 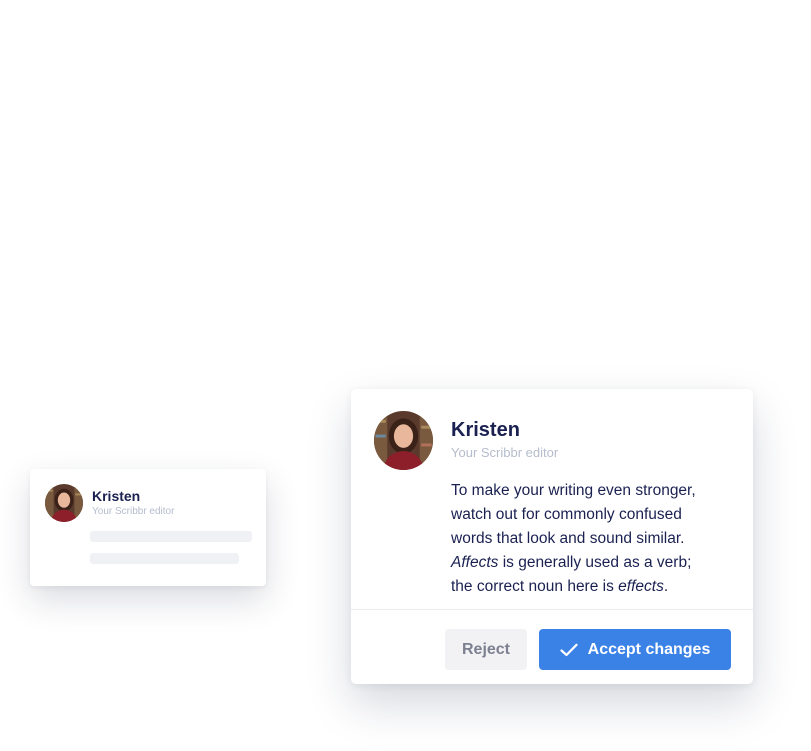 I want to click on message-text: ., so click(x=666, y=586).